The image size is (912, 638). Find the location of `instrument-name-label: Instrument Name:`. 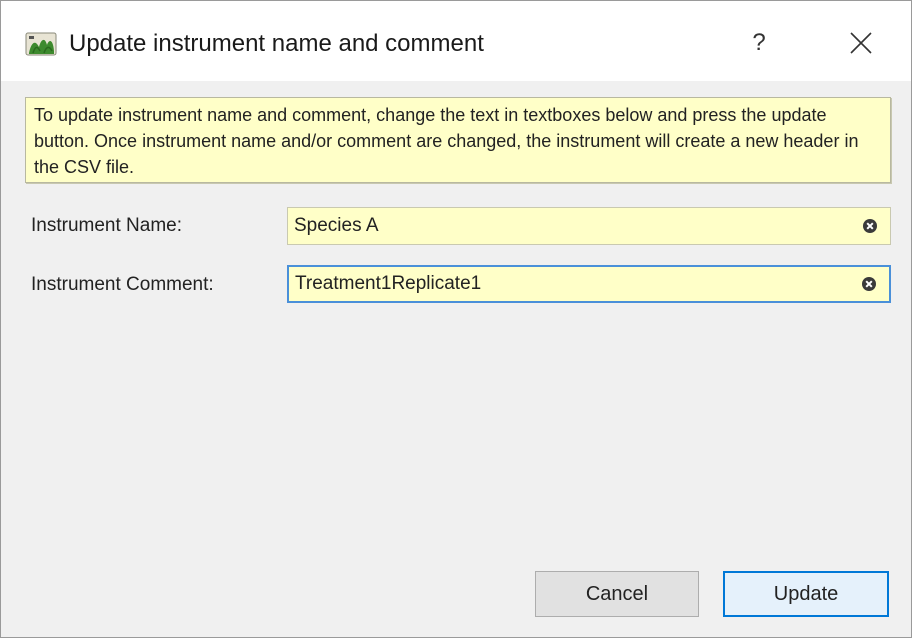

instrument-name-label: Instrument Name: is located at coordinates (106, 225).